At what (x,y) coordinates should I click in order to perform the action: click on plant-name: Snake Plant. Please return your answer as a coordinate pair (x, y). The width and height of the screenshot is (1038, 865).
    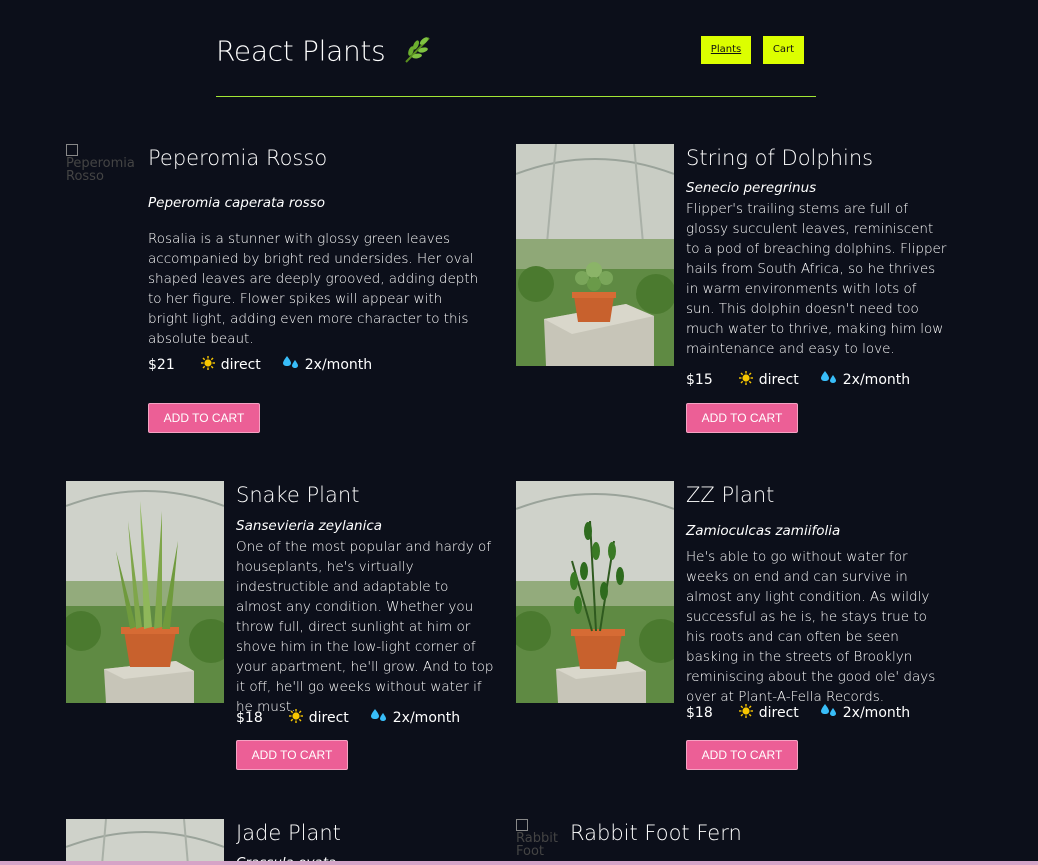
    Looking at the image, I should click on (298, 495).